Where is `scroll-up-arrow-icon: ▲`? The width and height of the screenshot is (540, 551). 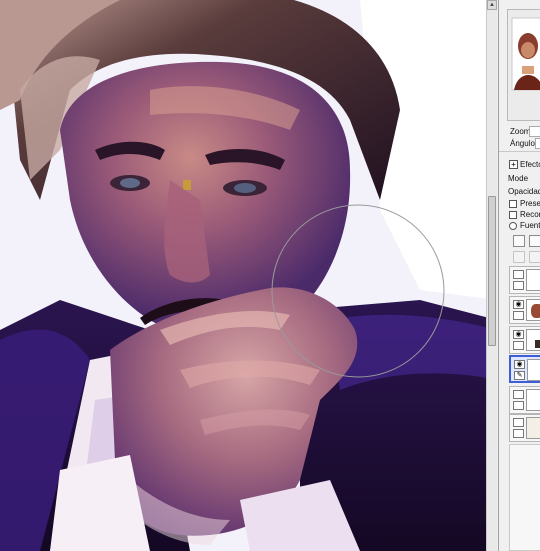 scroll-up-arrow-icon: ▲ is located at coordinates (492, 5).